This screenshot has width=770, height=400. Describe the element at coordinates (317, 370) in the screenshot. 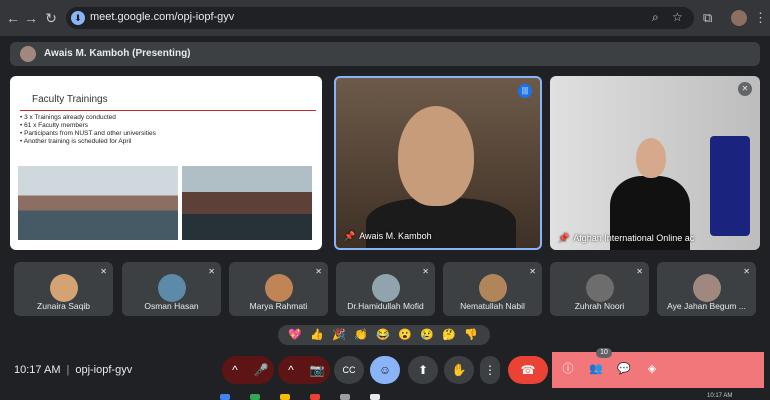

I see `camera-off-icon: 📷` at that location.